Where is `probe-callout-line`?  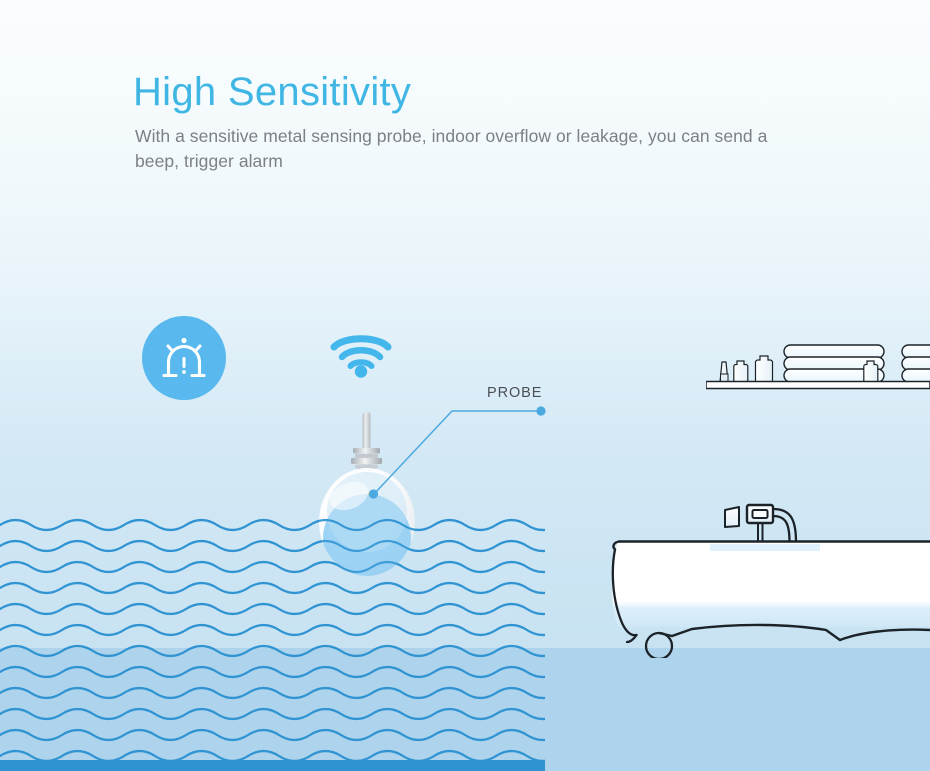 probe-callout-line is located at coordinates (457, 451).